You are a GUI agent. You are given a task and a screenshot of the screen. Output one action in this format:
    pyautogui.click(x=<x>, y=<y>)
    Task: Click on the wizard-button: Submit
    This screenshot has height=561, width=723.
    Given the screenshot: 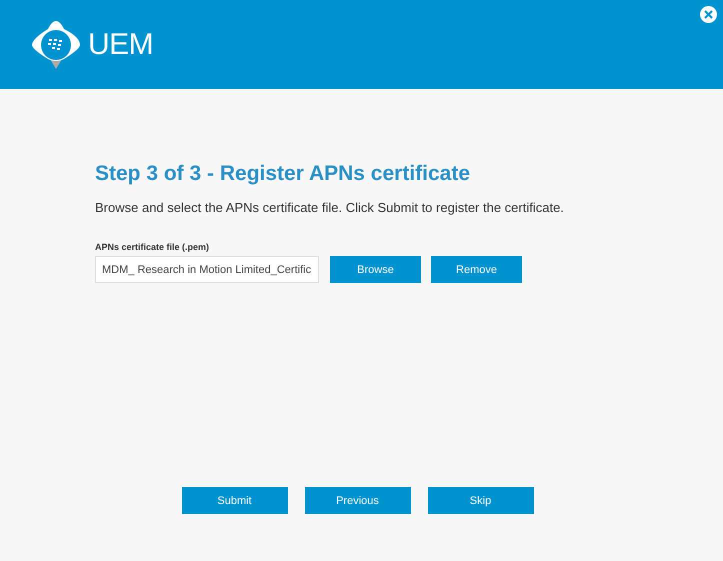 What is the action you would take?
    pyautogui.click(x=235, y=500)
    